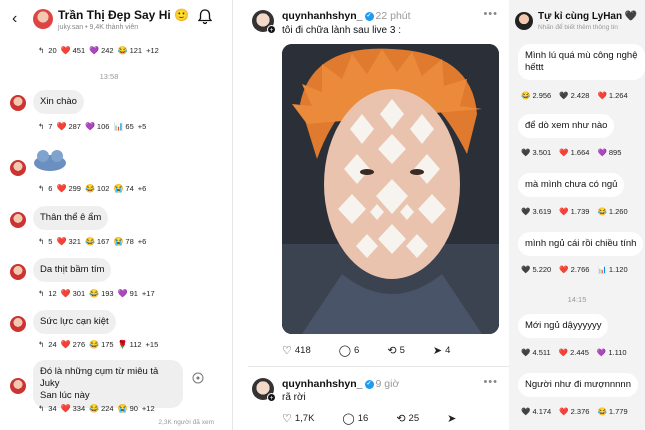 The image size is (645, 430). What do you see at coordinates (536, 152) in the screenshot?
I see `black-heart-reaction: 🖤 3.501` at bounding box center [536, 152].